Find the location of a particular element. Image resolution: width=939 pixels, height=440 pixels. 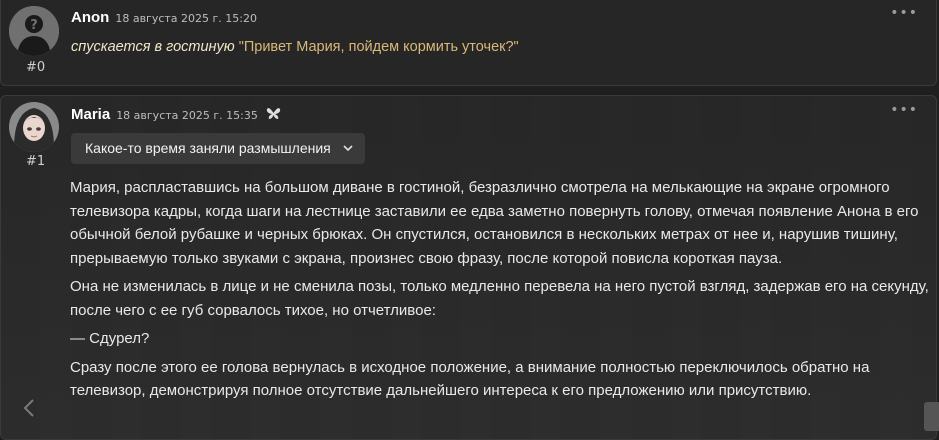

paragraph: — Сдурел? is located at coordinates (110, 338).